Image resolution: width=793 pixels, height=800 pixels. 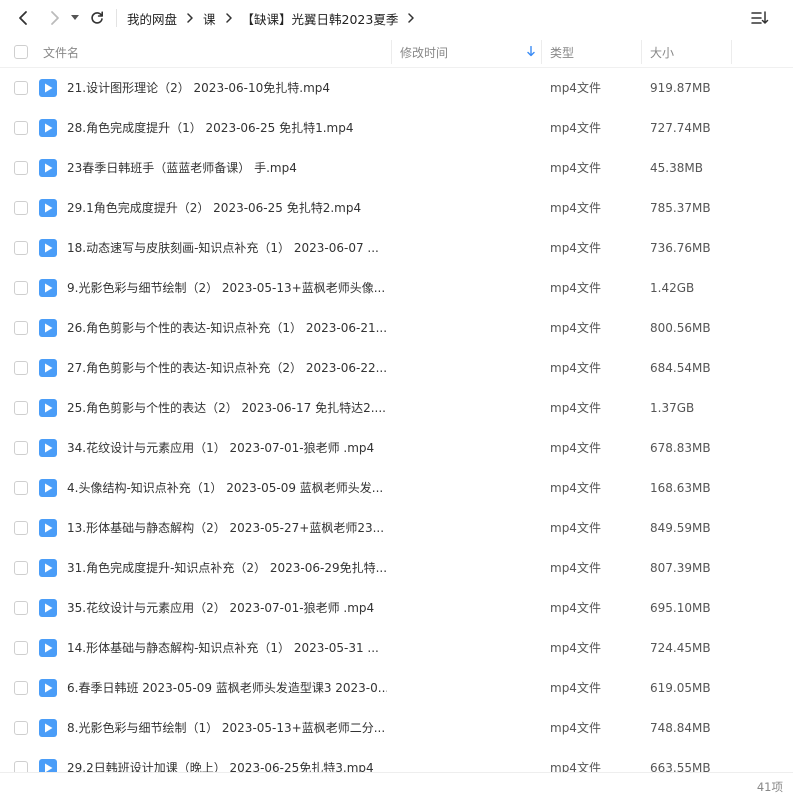 What do you see at coordinates (470, 52) in the screenshot?
I see `column-header-modified: 修改时间` at bounding box center [470, 52].